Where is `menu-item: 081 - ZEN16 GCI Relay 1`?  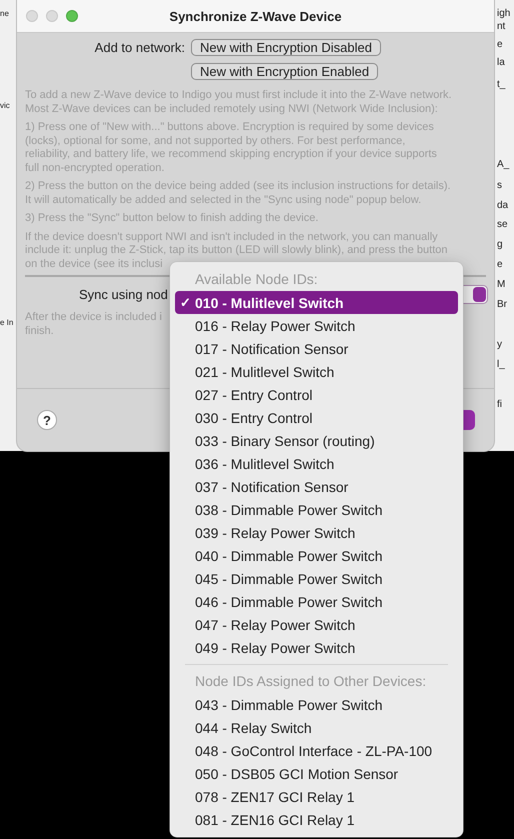 menu-item: 081 - ZEN16 GCI Relay 1 is located at coordinates (316, 819).